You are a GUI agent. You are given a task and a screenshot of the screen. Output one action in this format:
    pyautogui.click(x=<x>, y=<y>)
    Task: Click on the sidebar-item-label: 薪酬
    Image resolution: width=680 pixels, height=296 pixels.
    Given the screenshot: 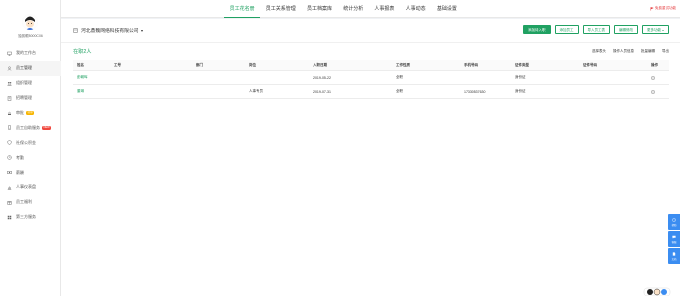 What is the action you would take?
    pyautogui.click(x=20, y=172)
    